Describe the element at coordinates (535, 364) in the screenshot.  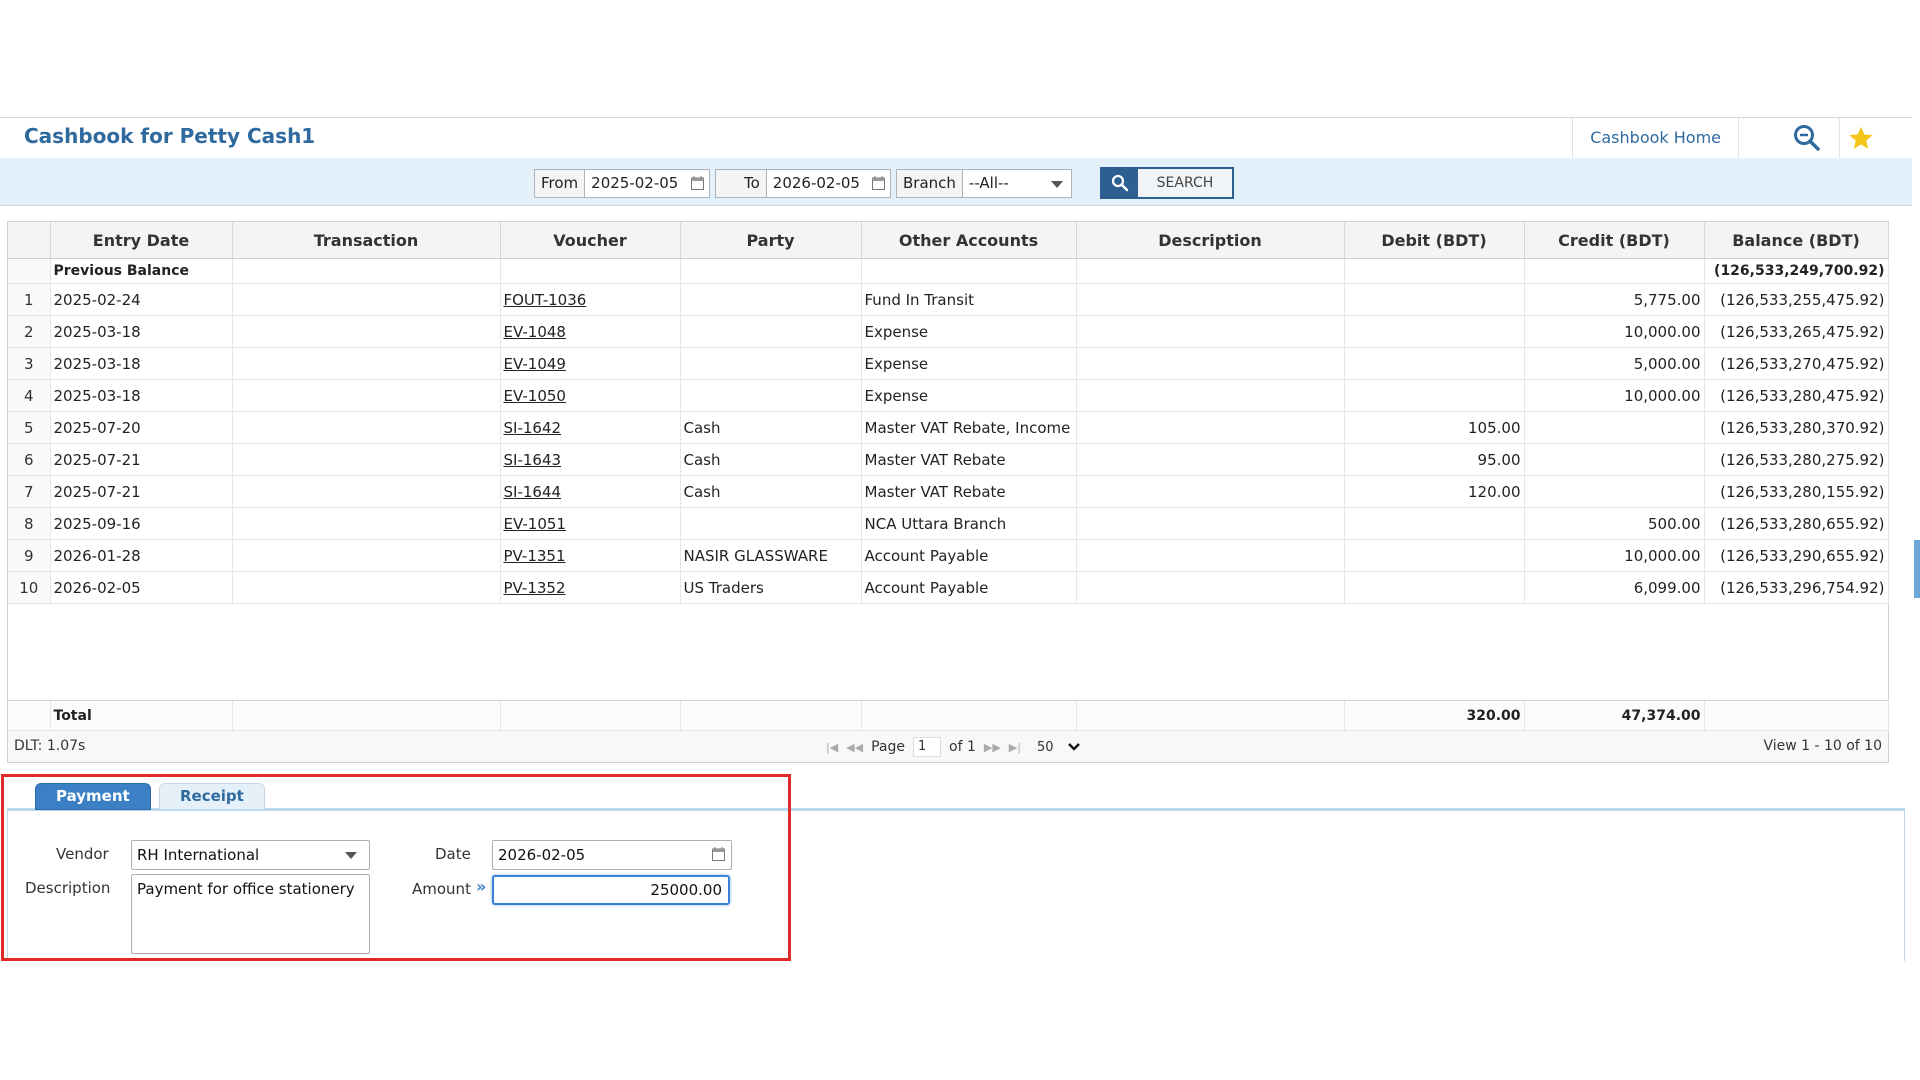
I see `voucher-link: EV-1049` at that location.